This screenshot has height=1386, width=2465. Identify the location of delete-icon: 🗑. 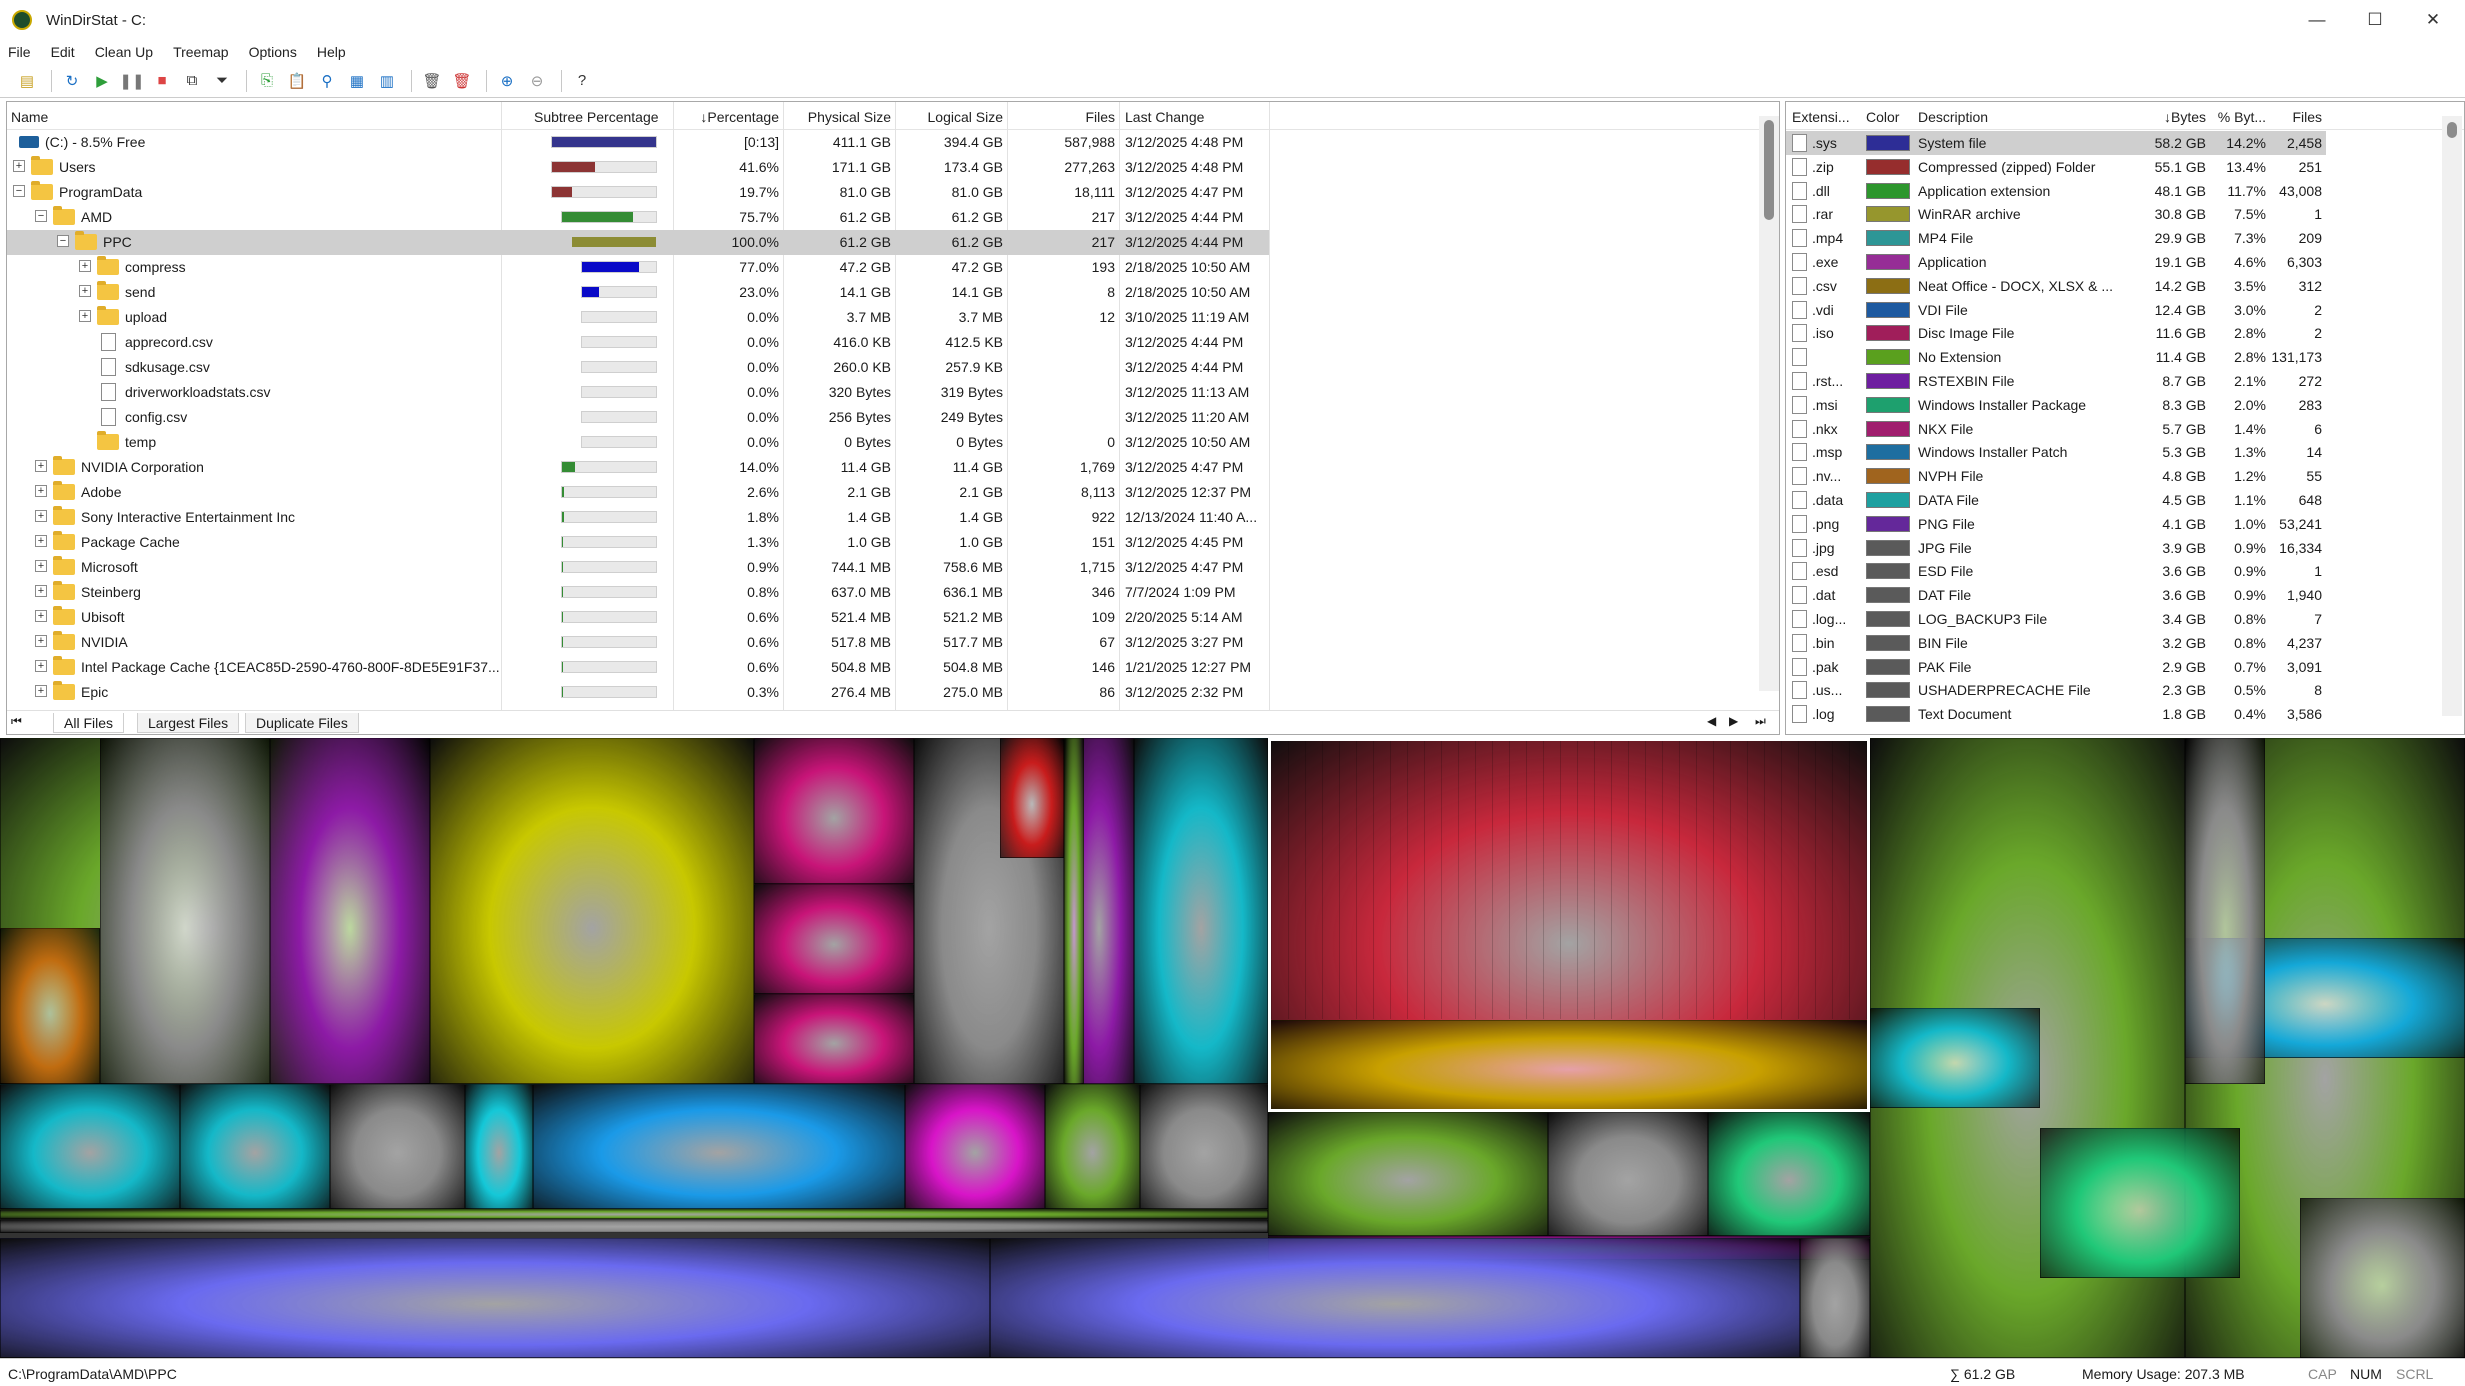
(432, 81).